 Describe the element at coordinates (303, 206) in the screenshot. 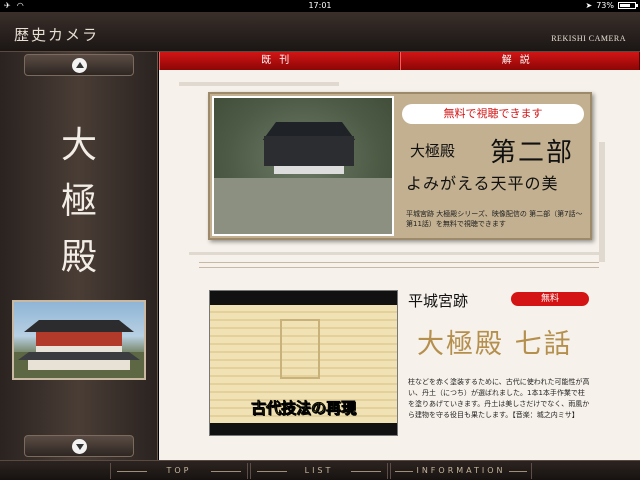

I see `courtyard` at that location.